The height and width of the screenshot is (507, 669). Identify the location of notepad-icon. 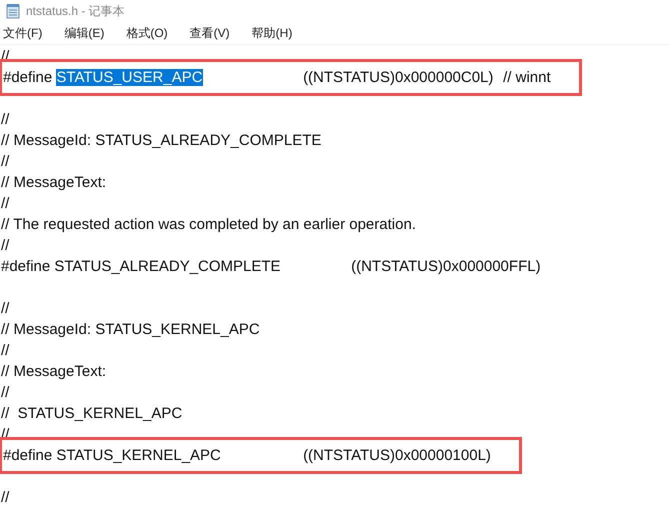
(13, 11).